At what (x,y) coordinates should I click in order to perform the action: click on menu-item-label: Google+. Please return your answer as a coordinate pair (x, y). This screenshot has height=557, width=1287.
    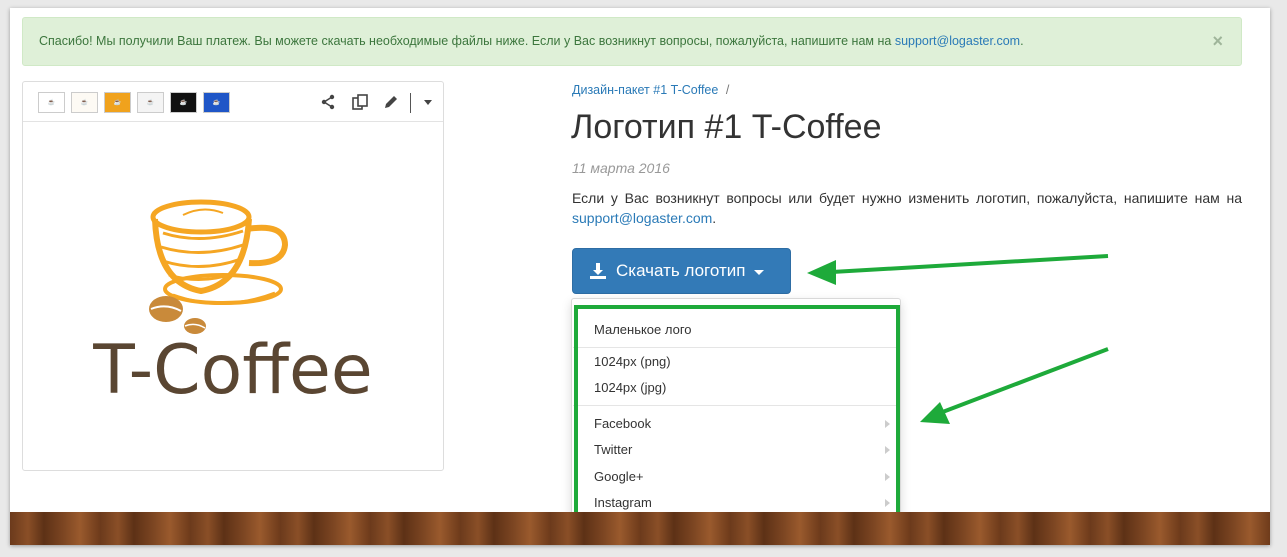
    Looking at the image, I should click on (619, 476).